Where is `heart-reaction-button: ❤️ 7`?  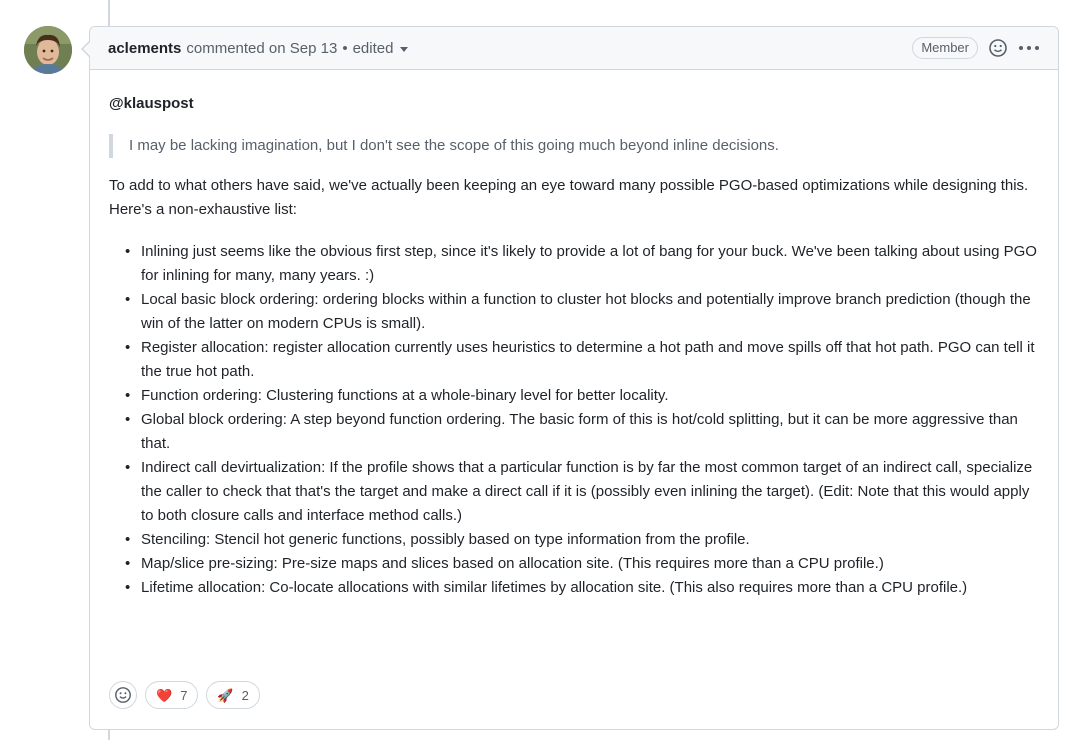
heart-reaction-button: ❤️ 7 is located at coordinates (172, 695).